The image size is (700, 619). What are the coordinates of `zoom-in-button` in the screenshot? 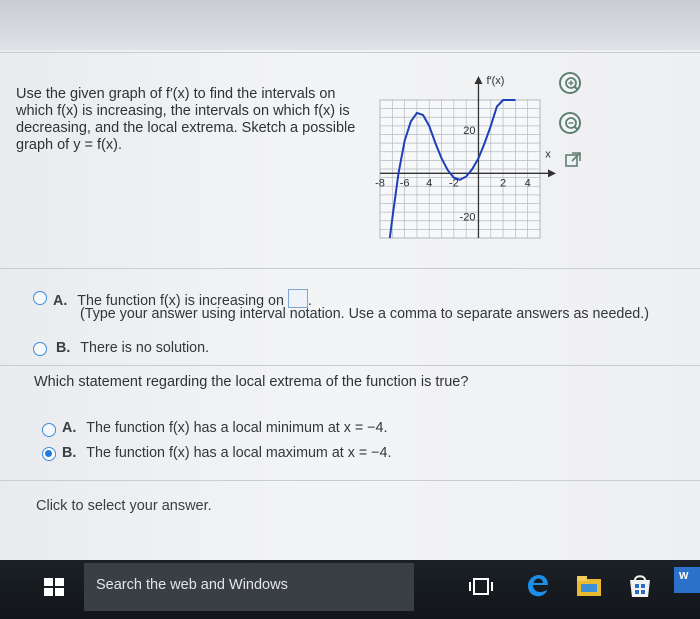 It's located at (570, 83).